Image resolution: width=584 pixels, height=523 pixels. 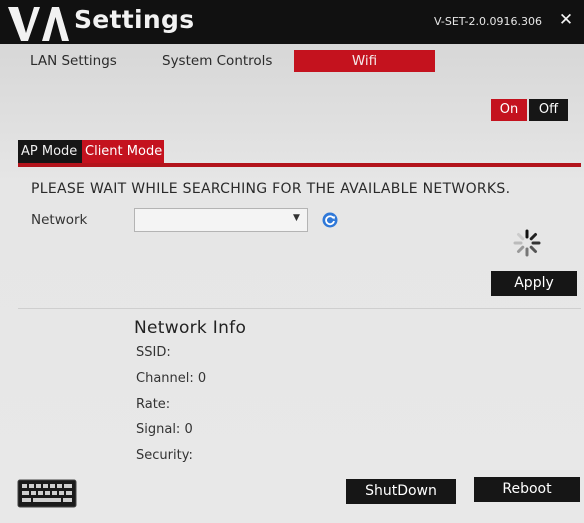 I want to click on refresh-icon, so click(x=330, y=220).